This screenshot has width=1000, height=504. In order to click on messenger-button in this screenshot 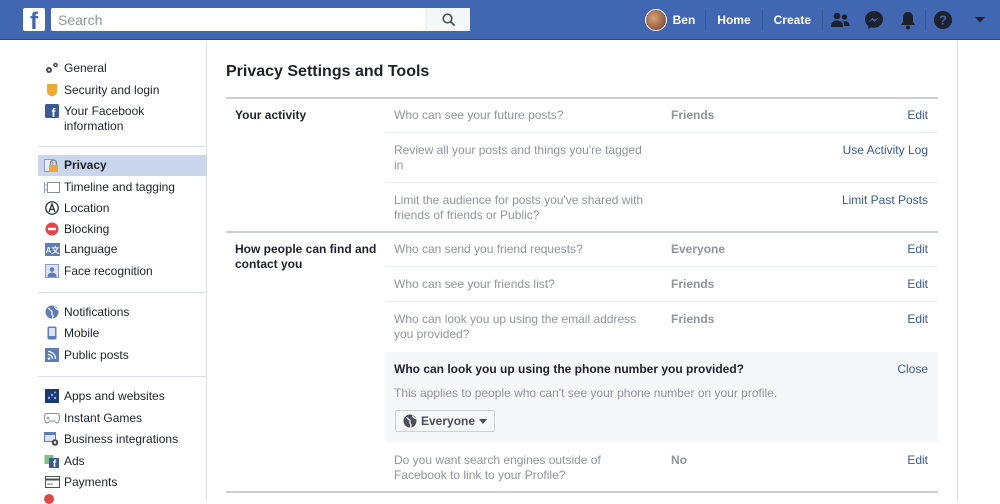, I will do `click(874, 20)`.